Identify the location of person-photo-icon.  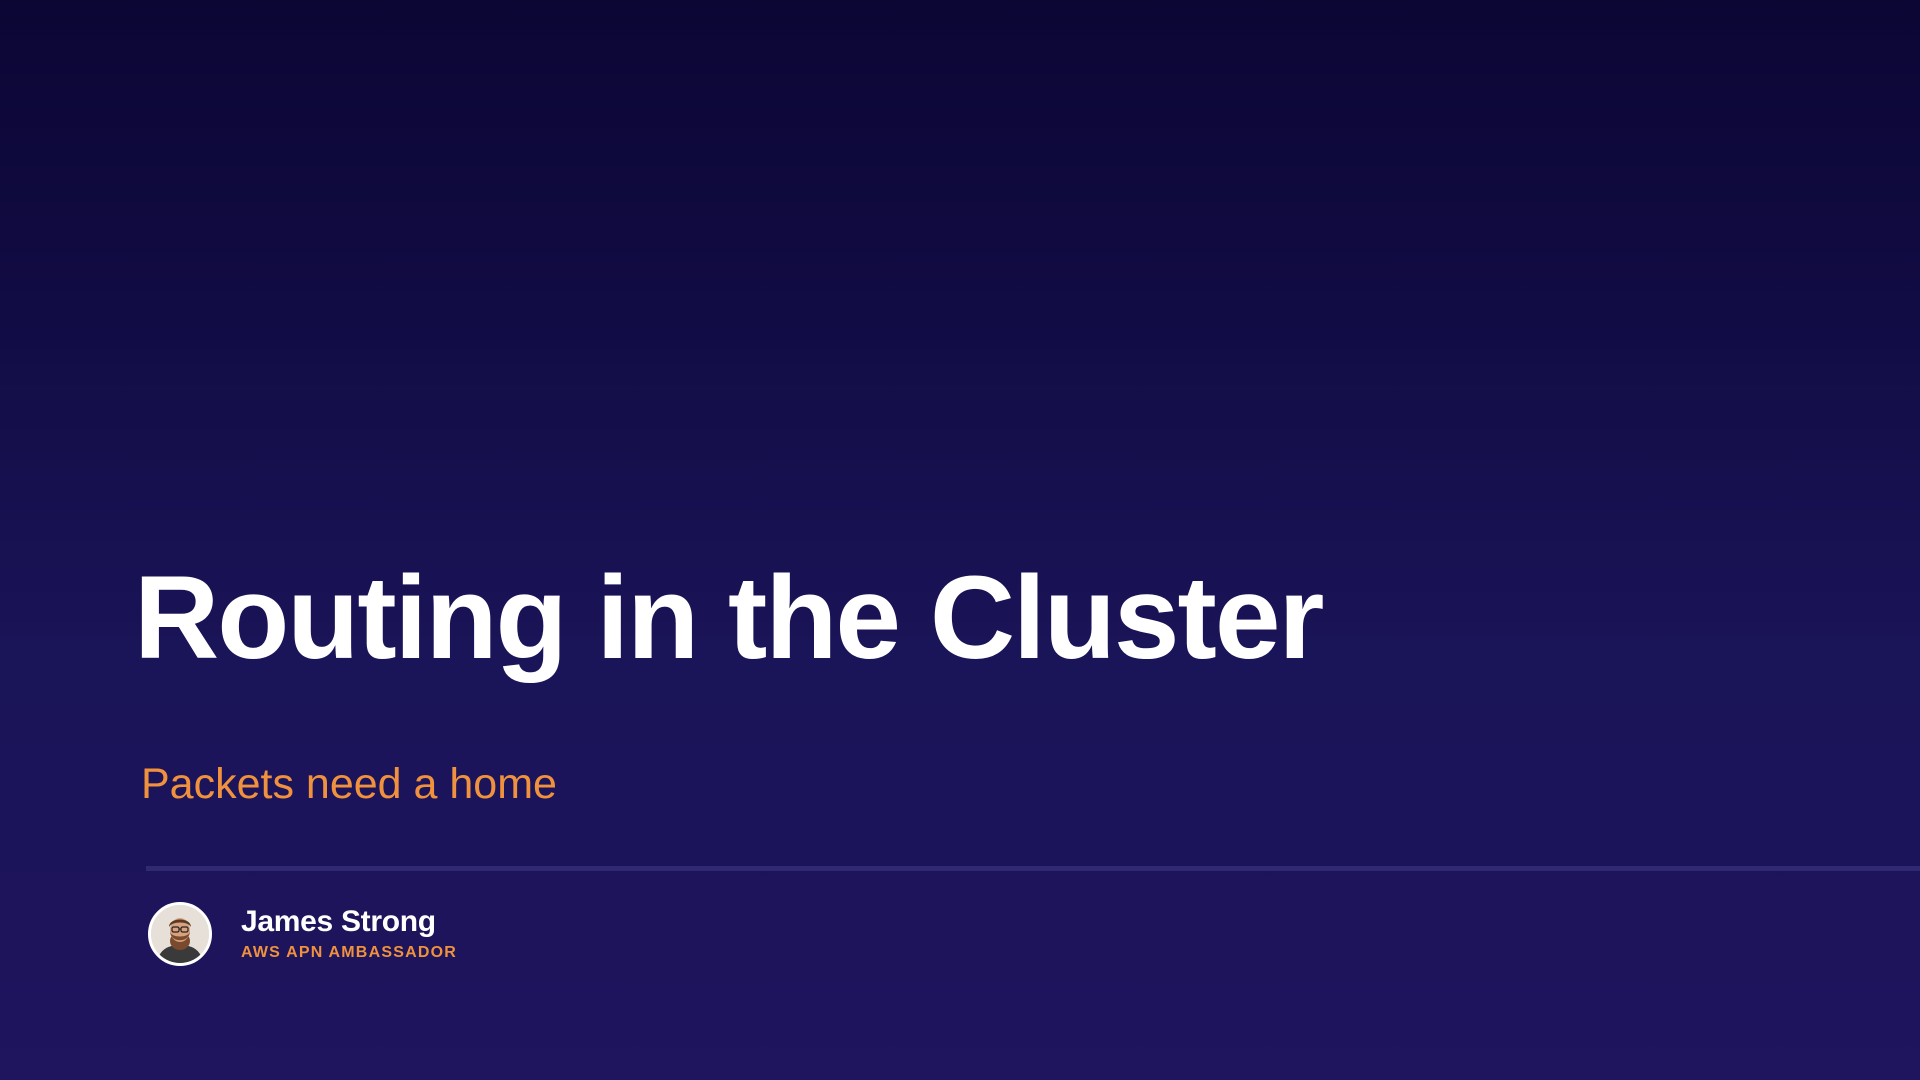
(180, 934).